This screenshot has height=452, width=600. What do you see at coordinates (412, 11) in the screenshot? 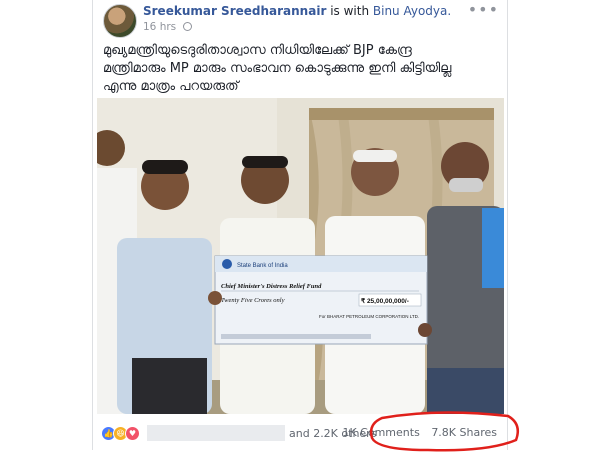
I see `tagged-user-link: Binu Ayodya.` at bounding box center [412, 11].